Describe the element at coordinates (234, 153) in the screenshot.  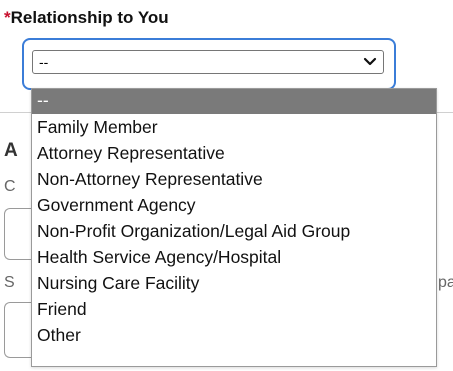
I see `option-attorney-representative: Attorney Representative` at that location.